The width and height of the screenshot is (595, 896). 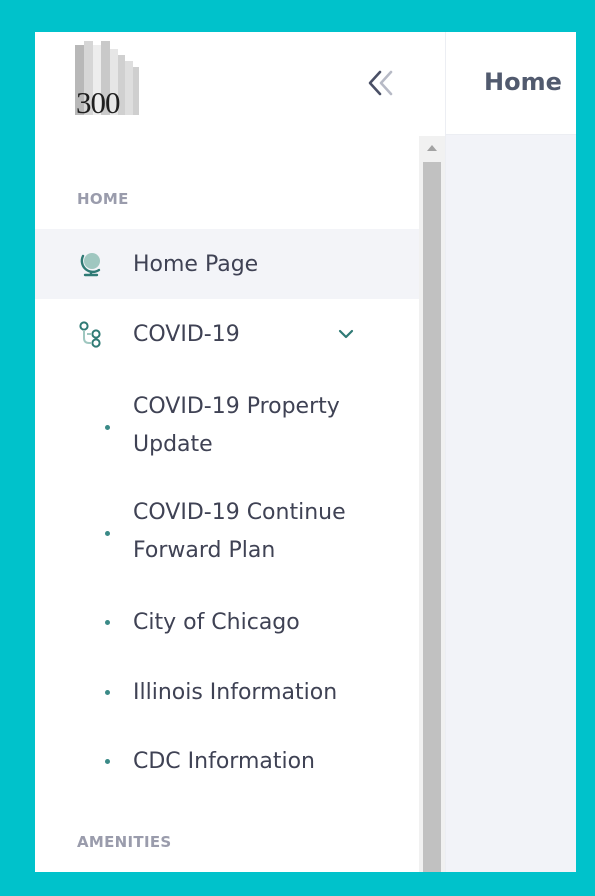 I want to click on header-bar: Home, so click(x=511, y=83).